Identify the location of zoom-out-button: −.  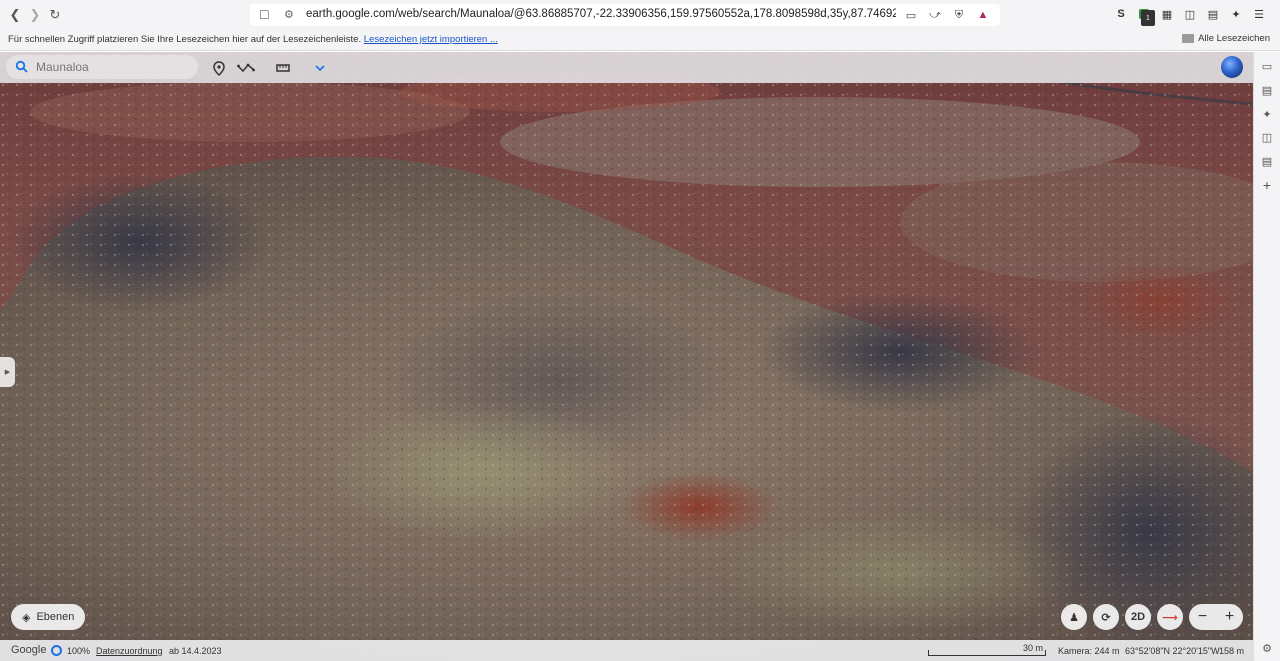
(1202, 617).